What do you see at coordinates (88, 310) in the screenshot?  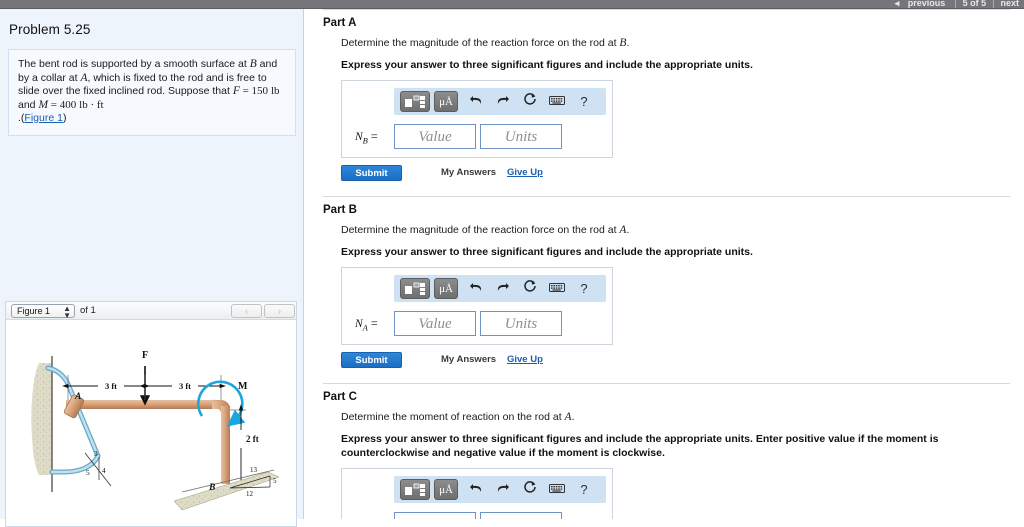 I see `figure-count-label: of 1` at bounding box center [88, 310].